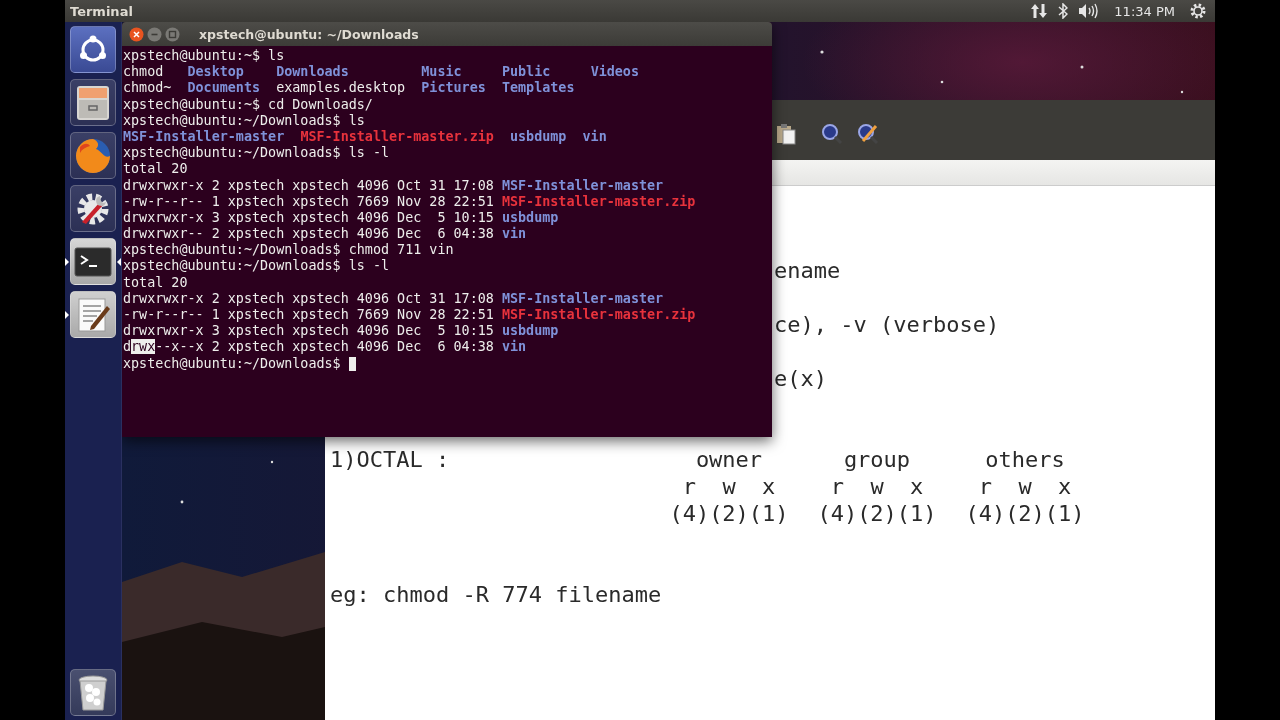  Describe the element at coordinates (365, 137) in the screenshot. I see `terminal-line: MSF-Installer-master MSF-Installer-master.zip usbdump vin` at that location.